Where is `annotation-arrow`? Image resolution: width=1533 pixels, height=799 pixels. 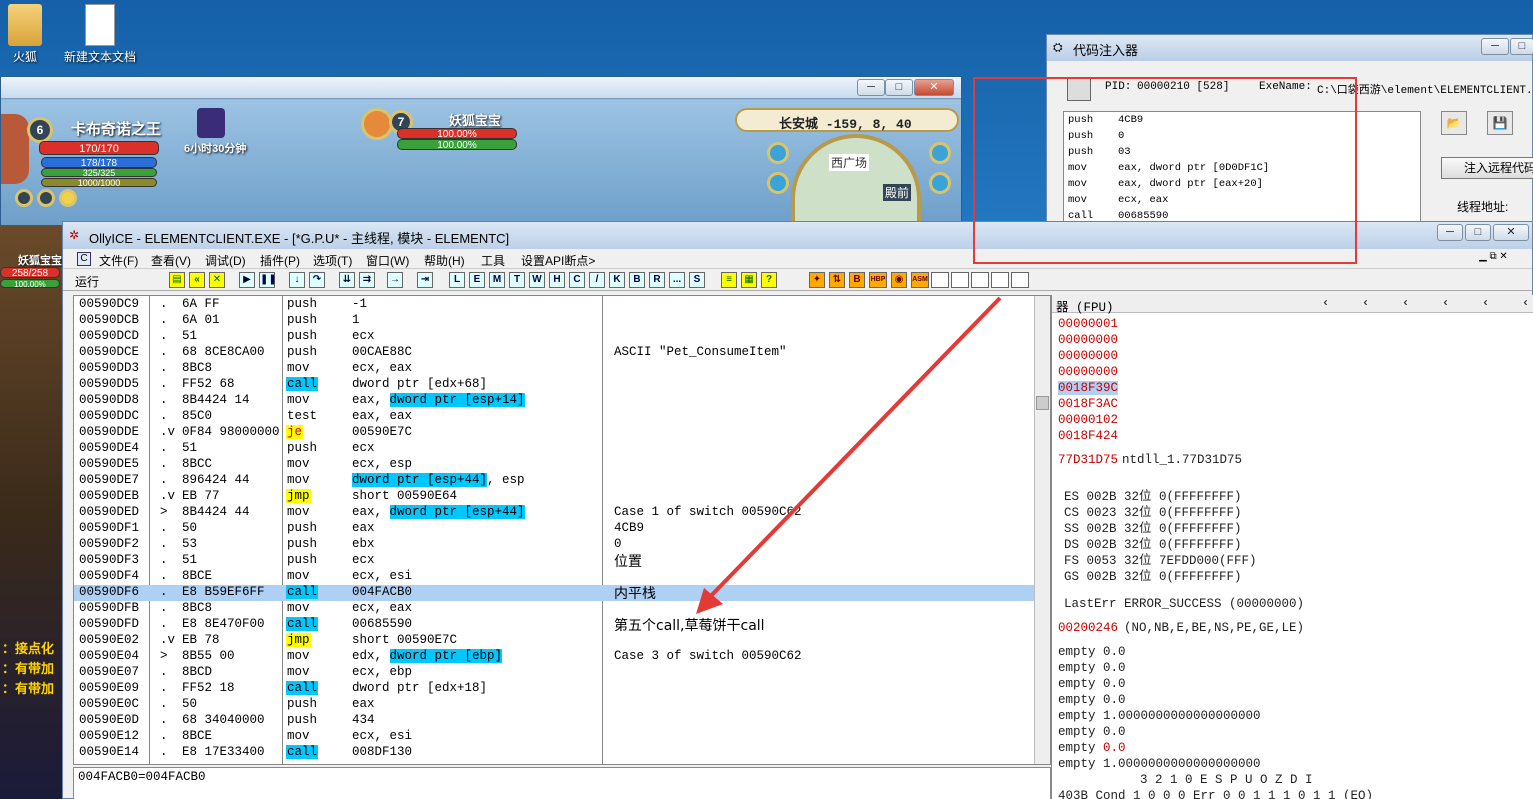 annotation-arrow is located at coordinates (849, 455).